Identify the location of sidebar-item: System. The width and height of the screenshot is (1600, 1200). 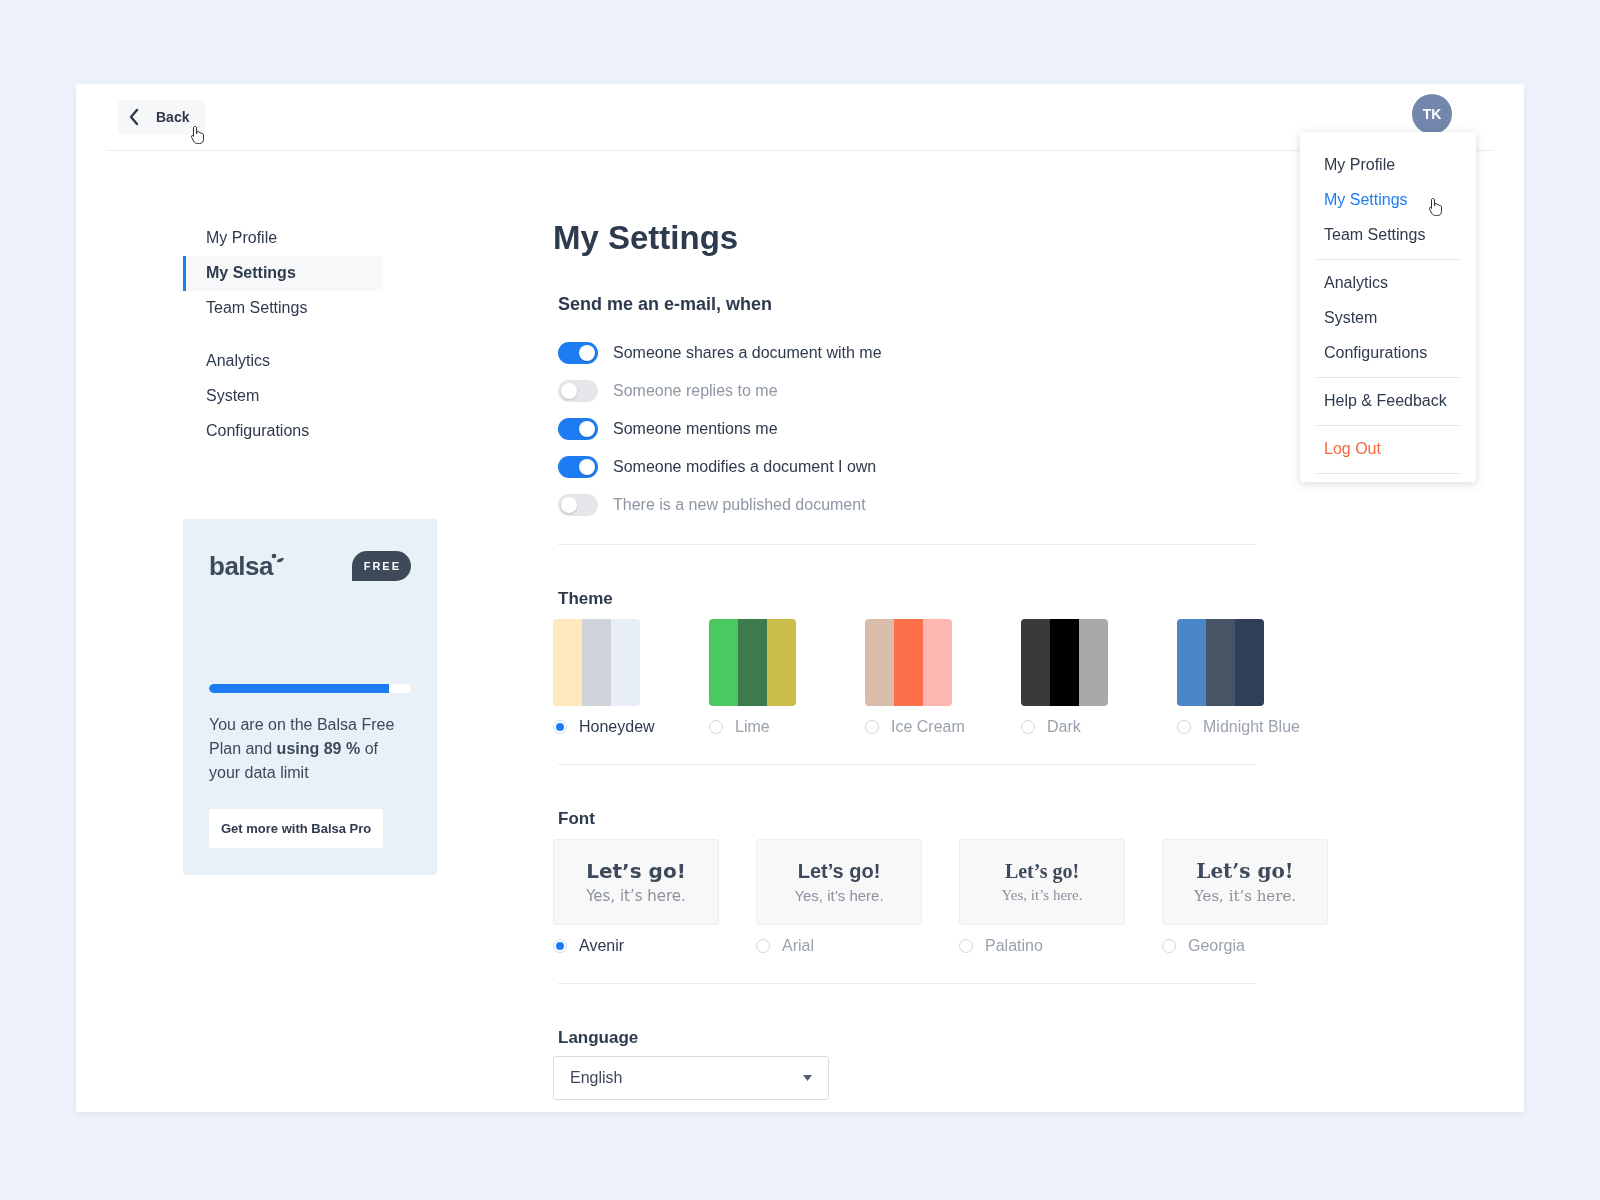
(283, 396).